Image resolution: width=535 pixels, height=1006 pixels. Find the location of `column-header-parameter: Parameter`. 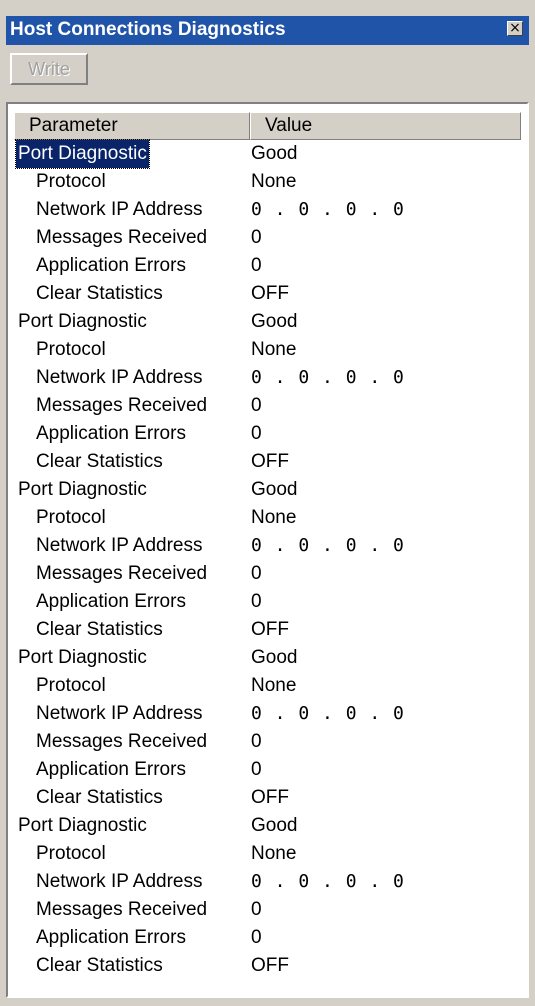

column-header-parameter: Parameter is located at coordinates (132, 126).